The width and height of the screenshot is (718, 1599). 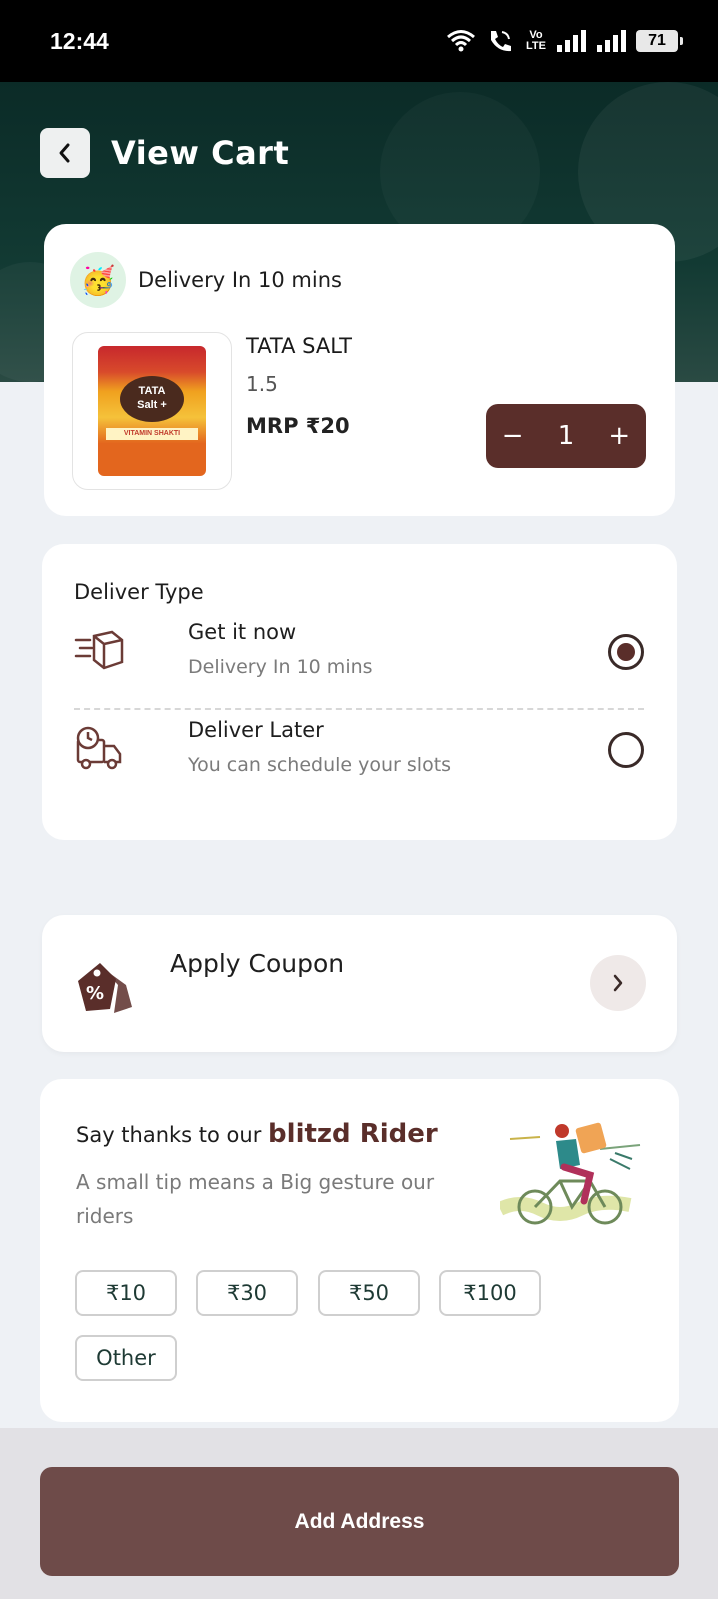 I want to click on status-time: 12:44, so click(x=79, y=40).